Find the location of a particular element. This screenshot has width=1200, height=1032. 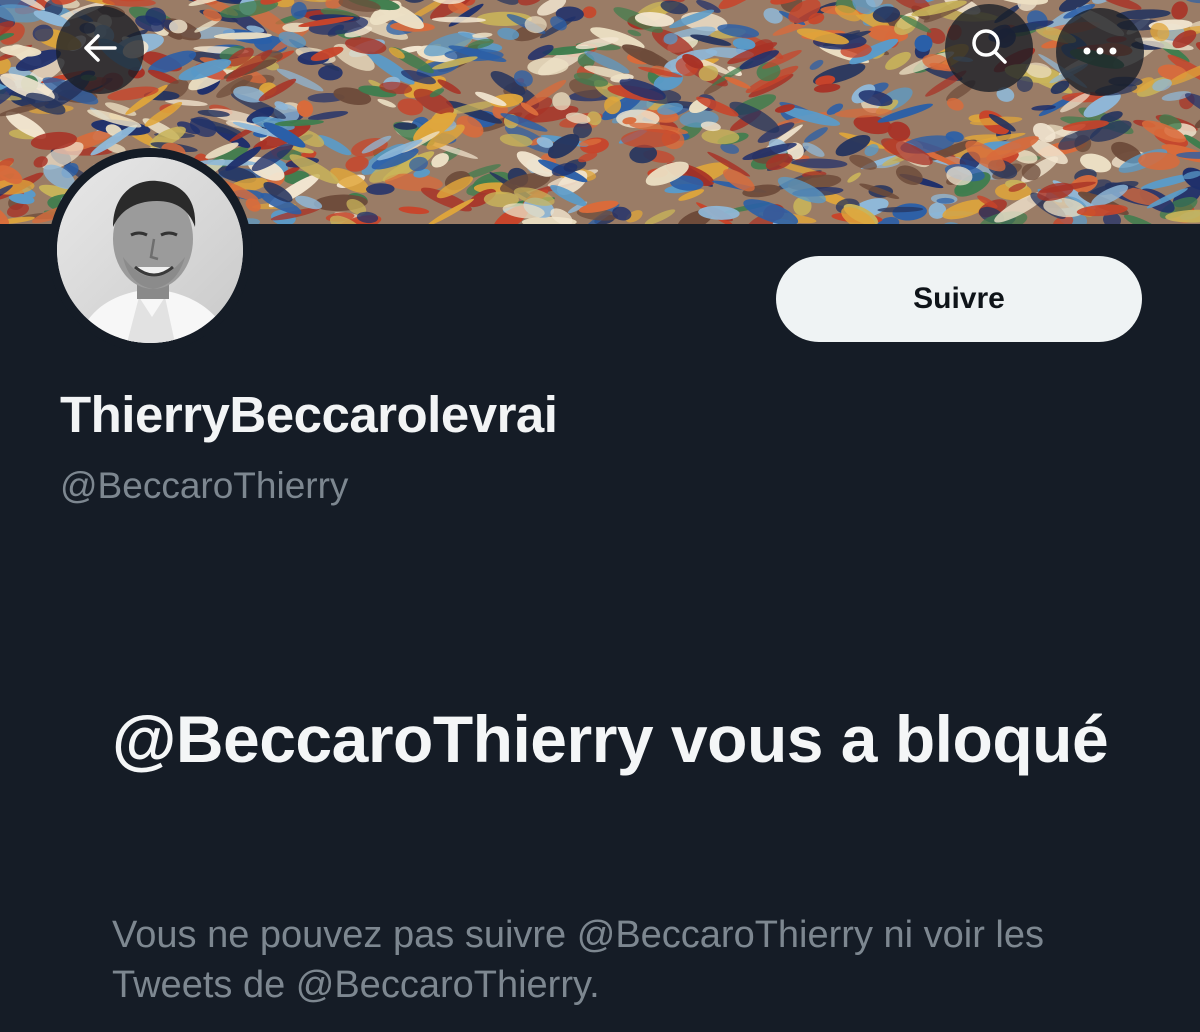

avatar is located at coordinates (150, 250).